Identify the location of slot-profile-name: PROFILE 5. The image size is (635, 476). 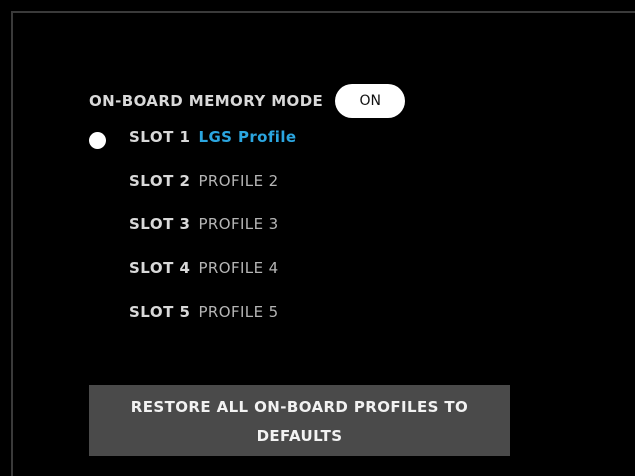
(238, 312).